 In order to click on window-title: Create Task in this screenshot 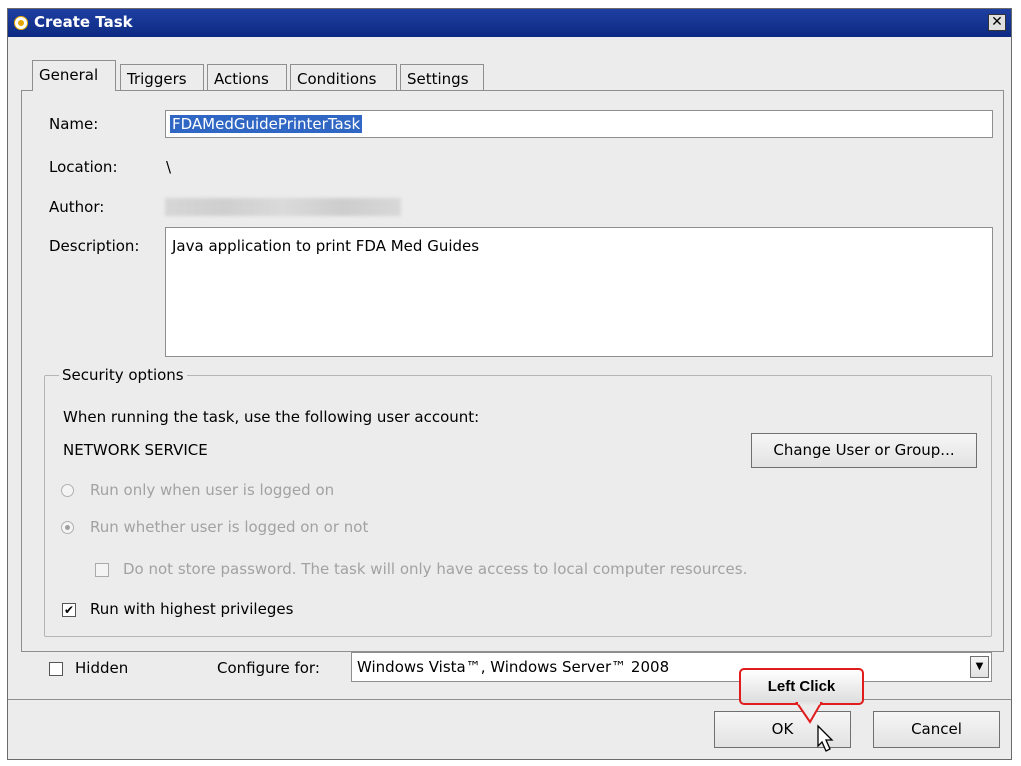, I will do `click(83, 22)`.